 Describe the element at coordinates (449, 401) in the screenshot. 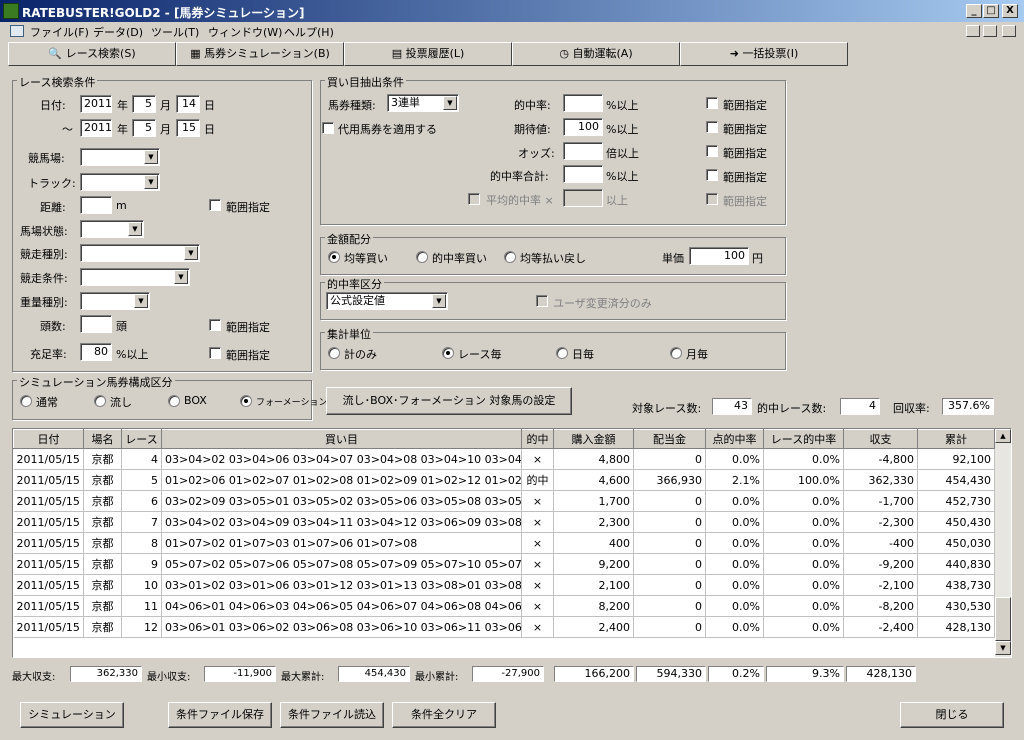

I see `target-horse-setting-button: 流し･BOX･フォーメーション 対象馬の設定` at that location.